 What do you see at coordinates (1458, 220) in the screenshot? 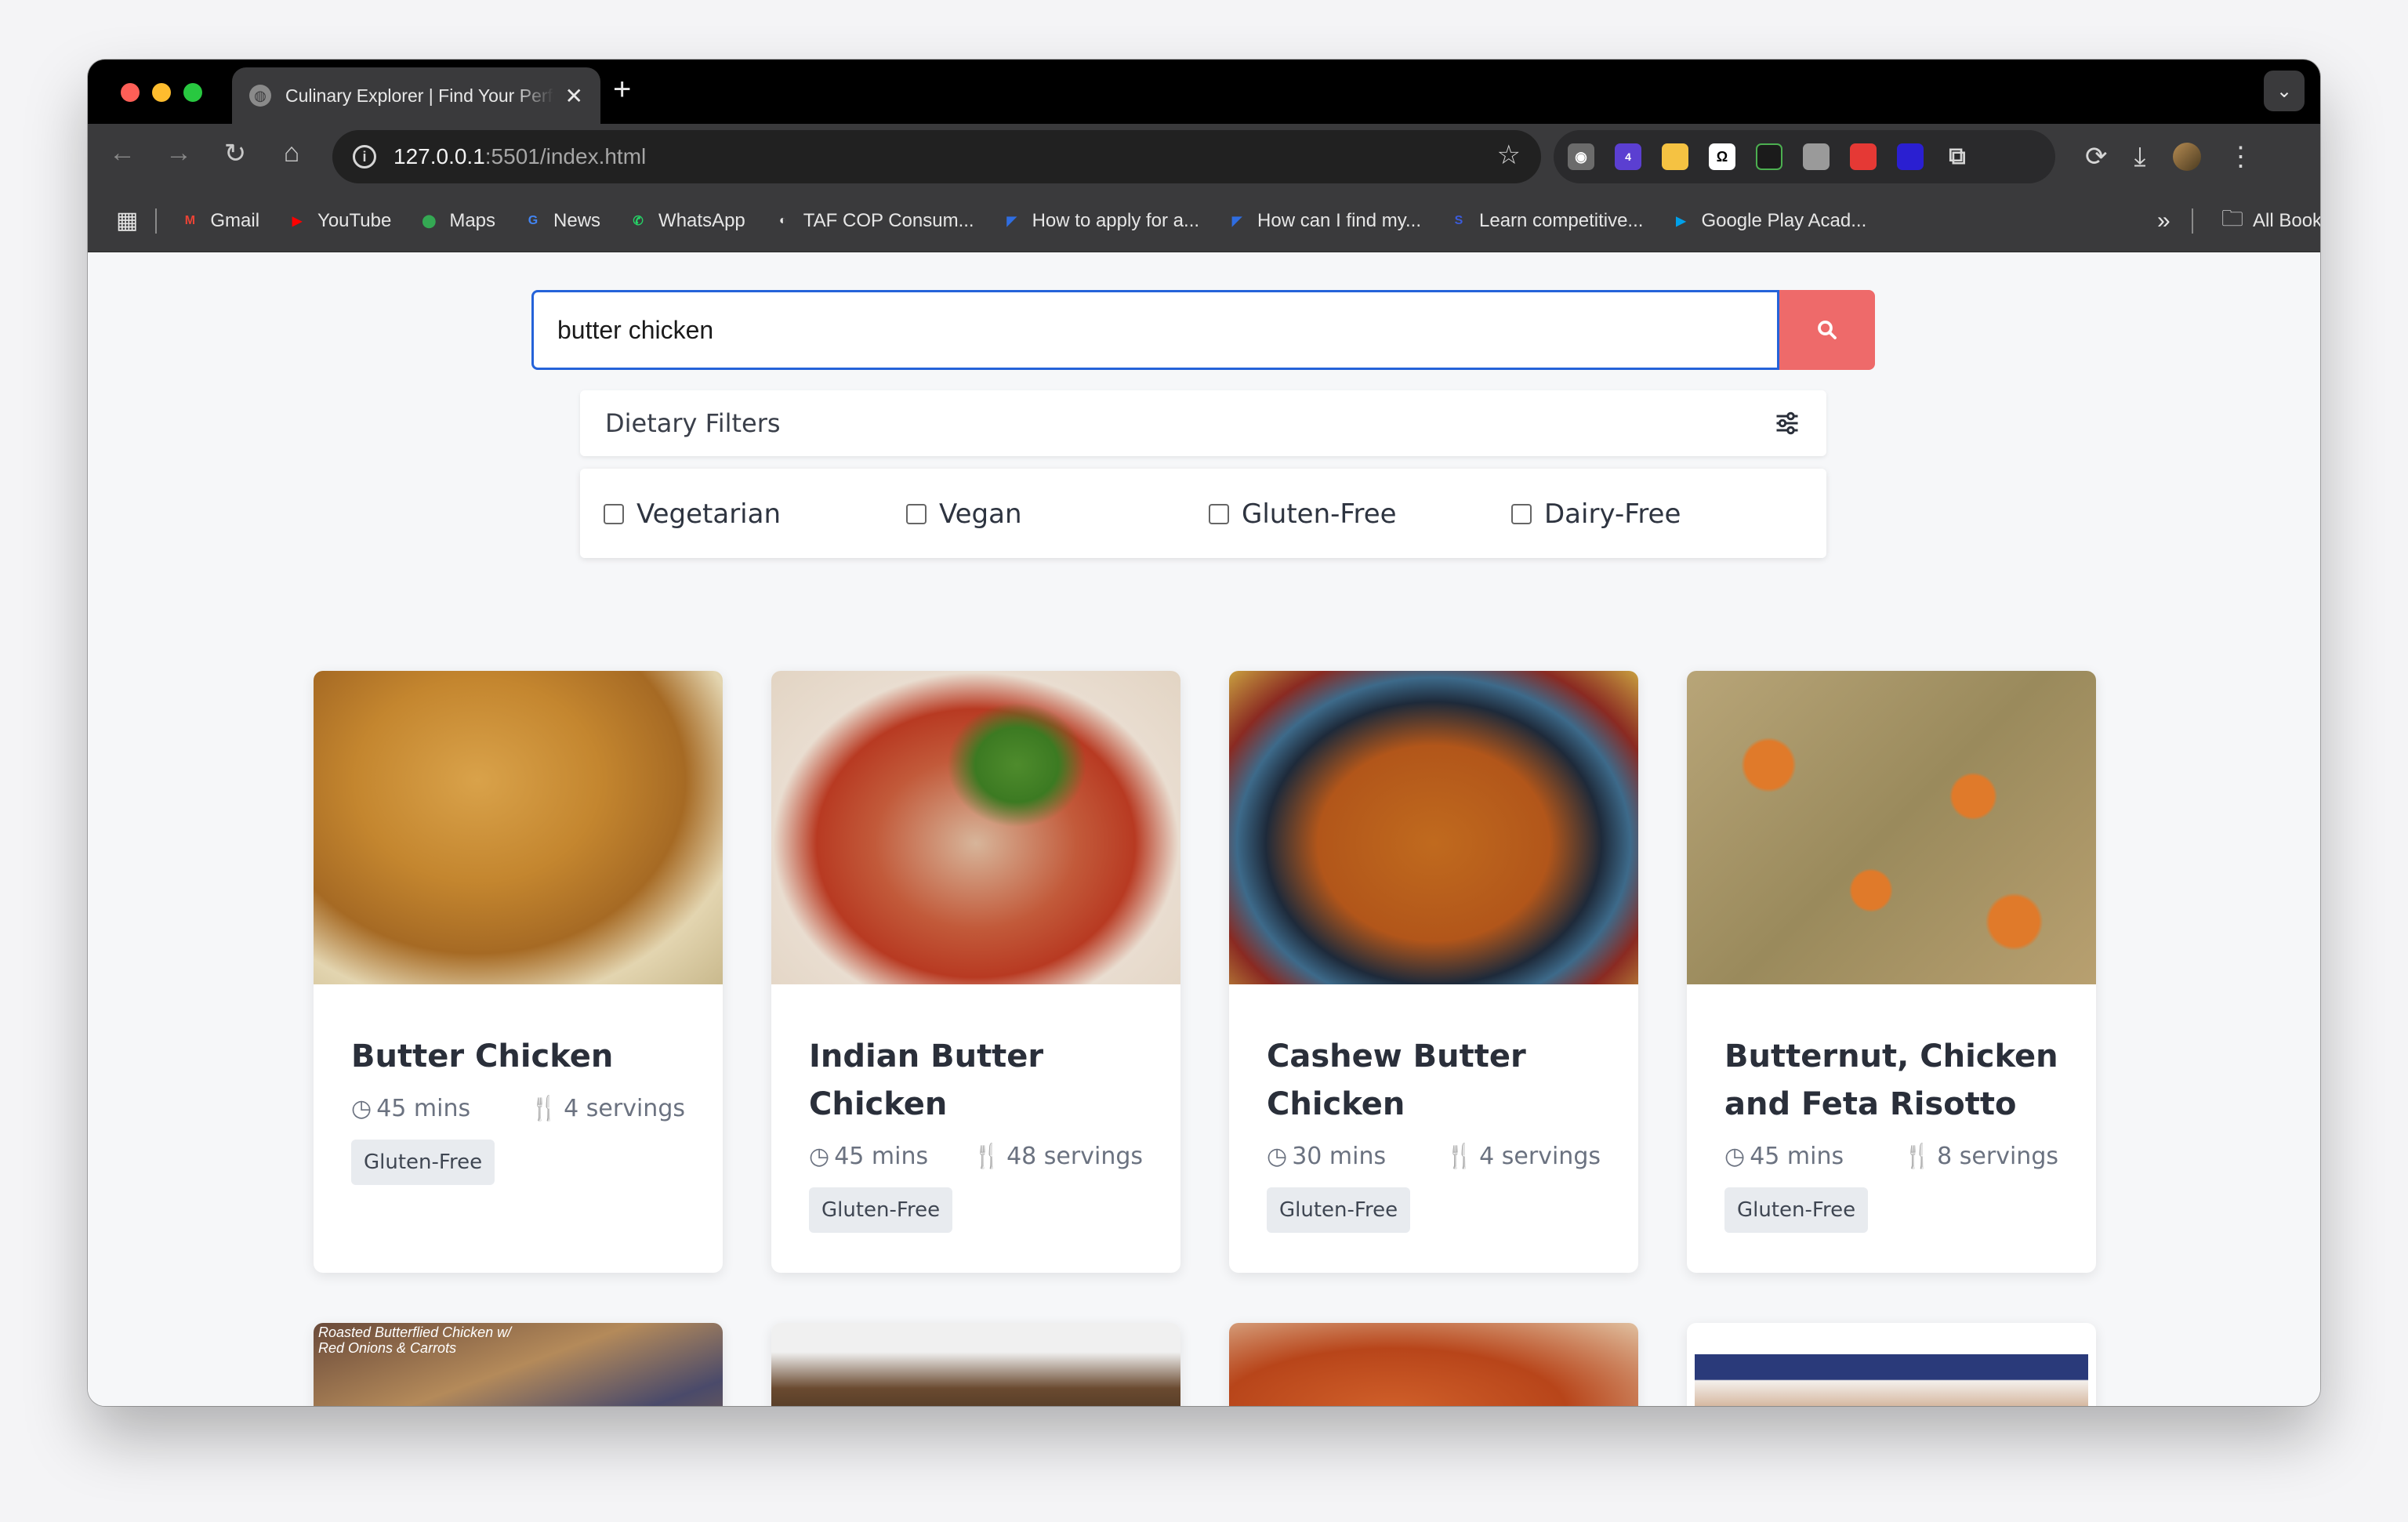
I see `course-icon: S` at bounding box center [1458, 220].